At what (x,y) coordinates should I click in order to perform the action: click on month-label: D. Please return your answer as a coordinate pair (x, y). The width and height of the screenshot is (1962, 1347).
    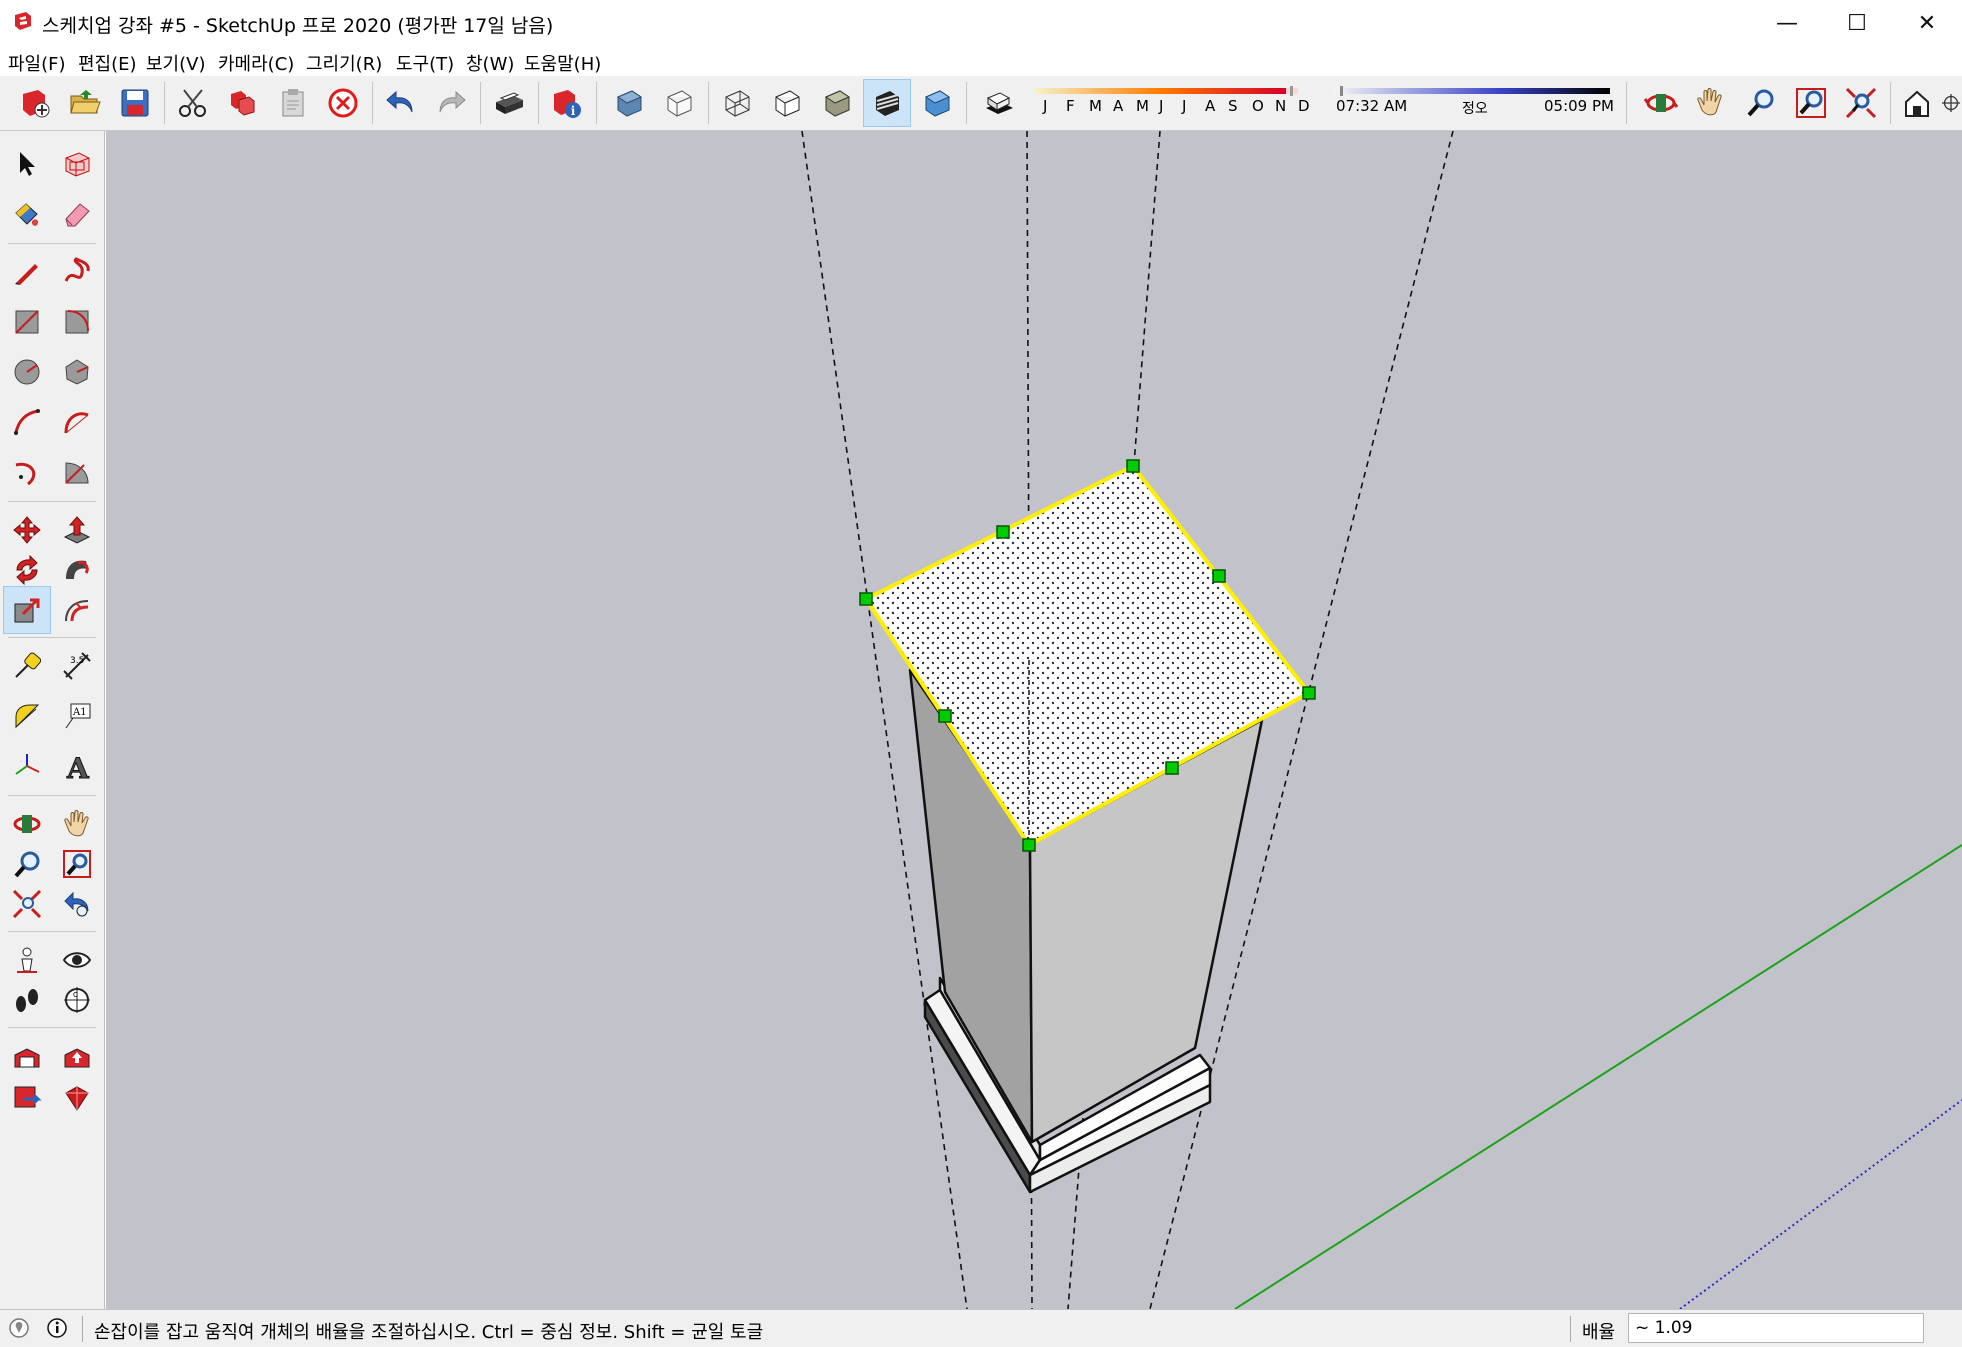
    Looking at the image, I should click on (1304, 106).